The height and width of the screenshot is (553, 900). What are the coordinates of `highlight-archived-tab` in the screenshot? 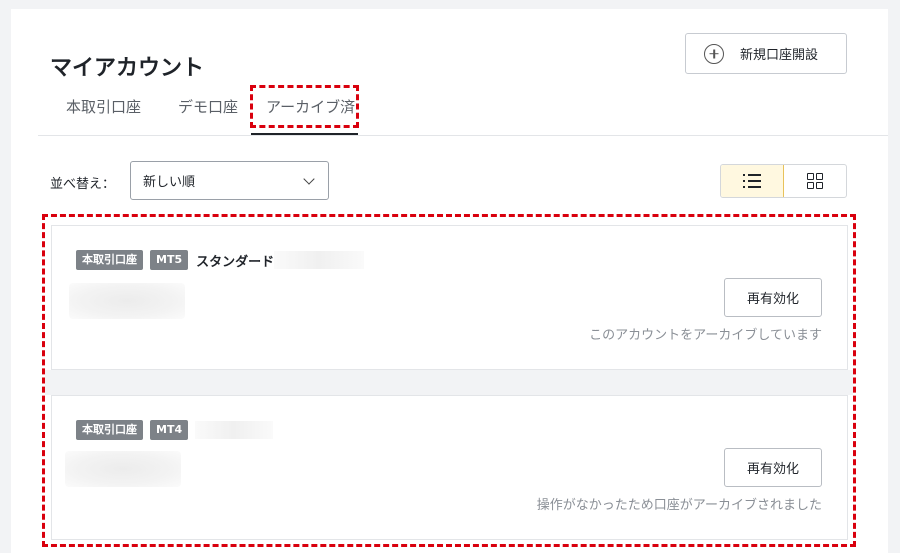 It's located at (304, 106).